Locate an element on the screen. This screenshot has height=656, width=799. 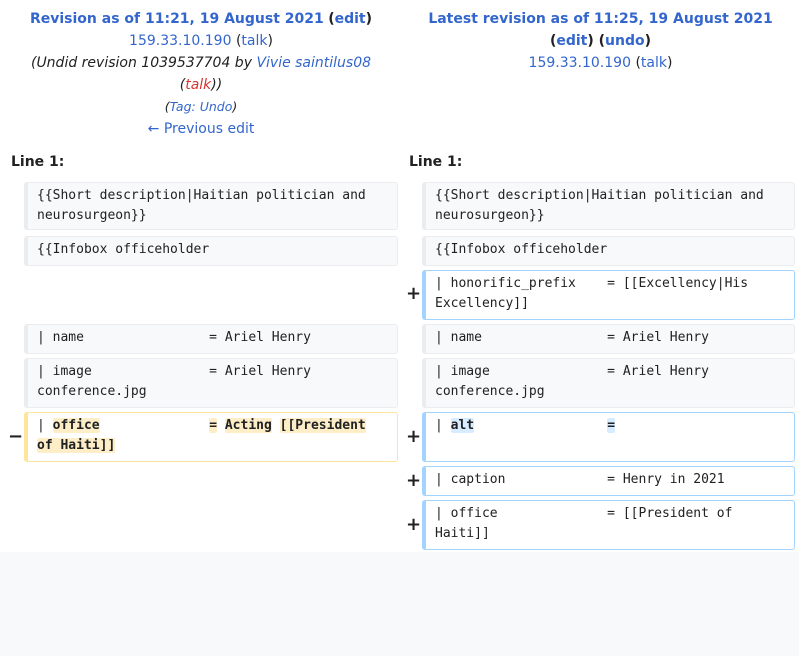
deleted-word: [[President is located at coordinates (322, 425).